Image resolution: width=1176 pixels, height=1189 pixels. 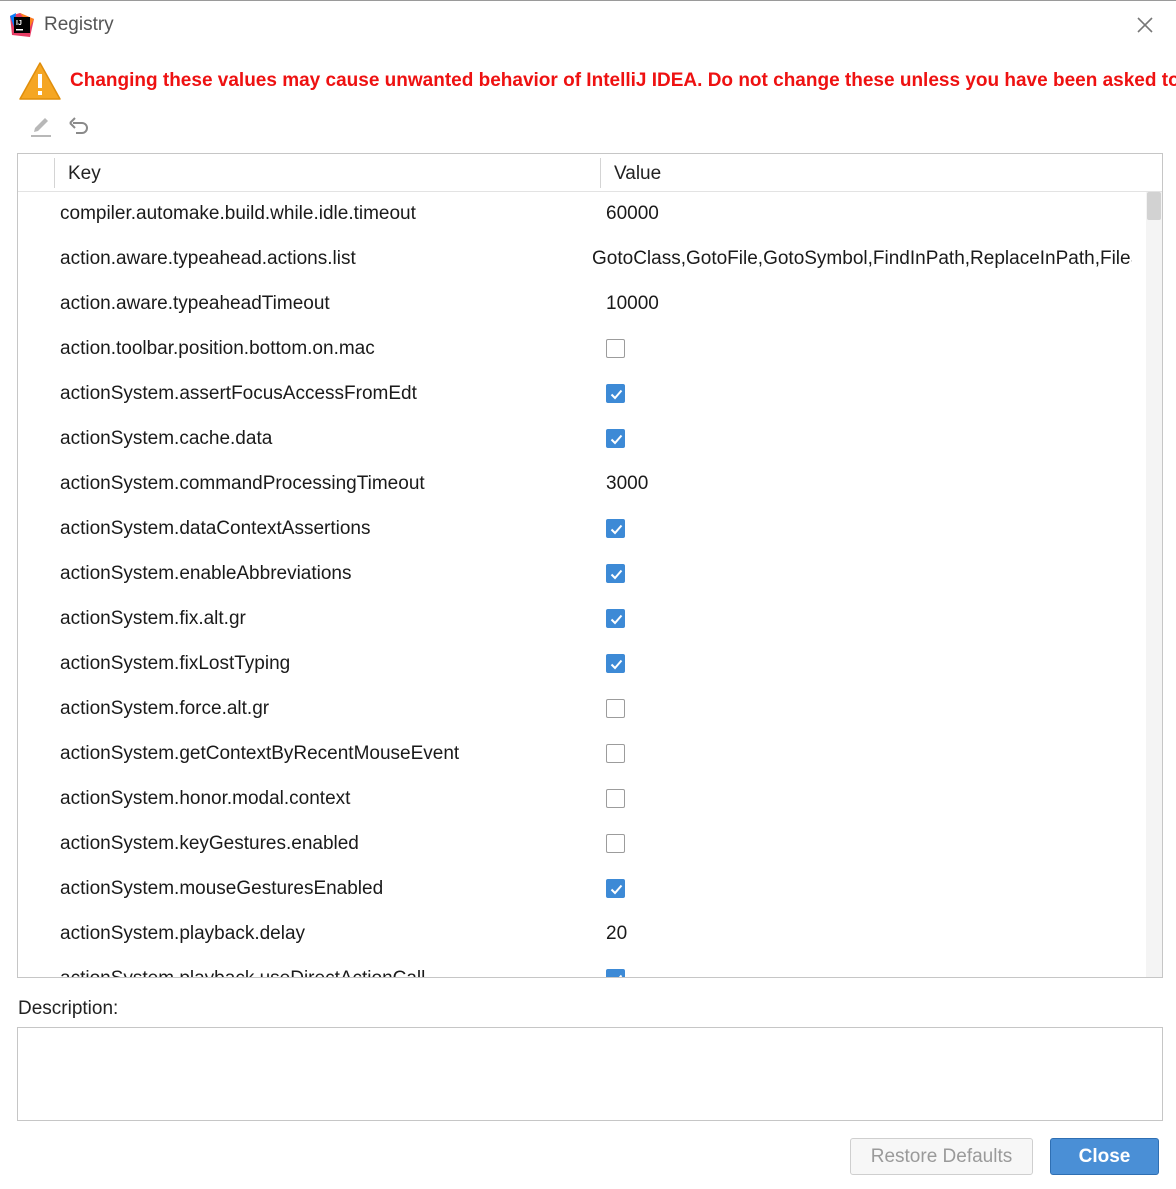 What do you see at coordinates (582, 349) in the screenshot?
I see `table-row: action.toolbar.position.bottom.on.mac` at bounding box center [582, 349].